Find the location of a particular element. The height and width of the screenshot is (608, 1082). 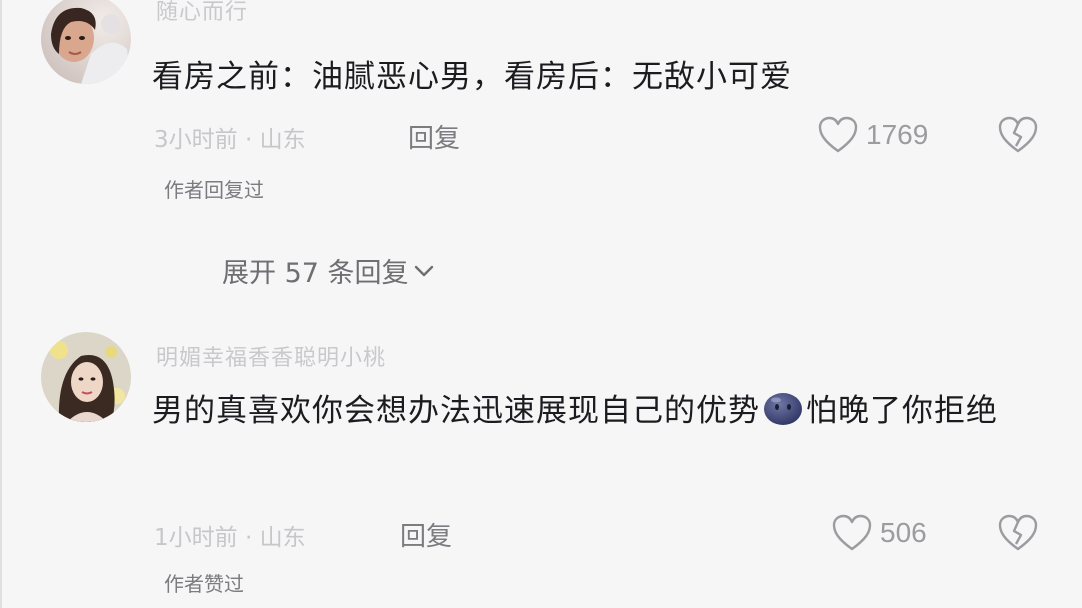

comment-time-location: 1小时前 · 山东 is located at coordinates (230, 538).